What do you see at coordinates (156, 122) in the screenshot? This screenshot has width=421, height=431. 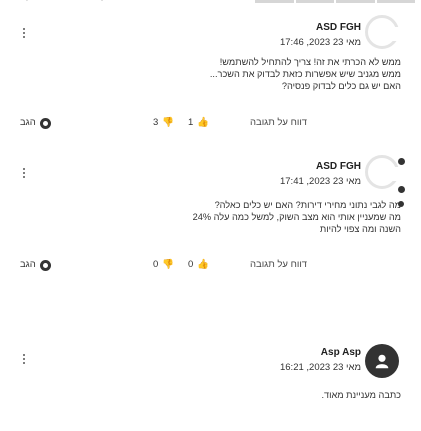 I see `dislike-count: 3` at bounding box center [156, 122].